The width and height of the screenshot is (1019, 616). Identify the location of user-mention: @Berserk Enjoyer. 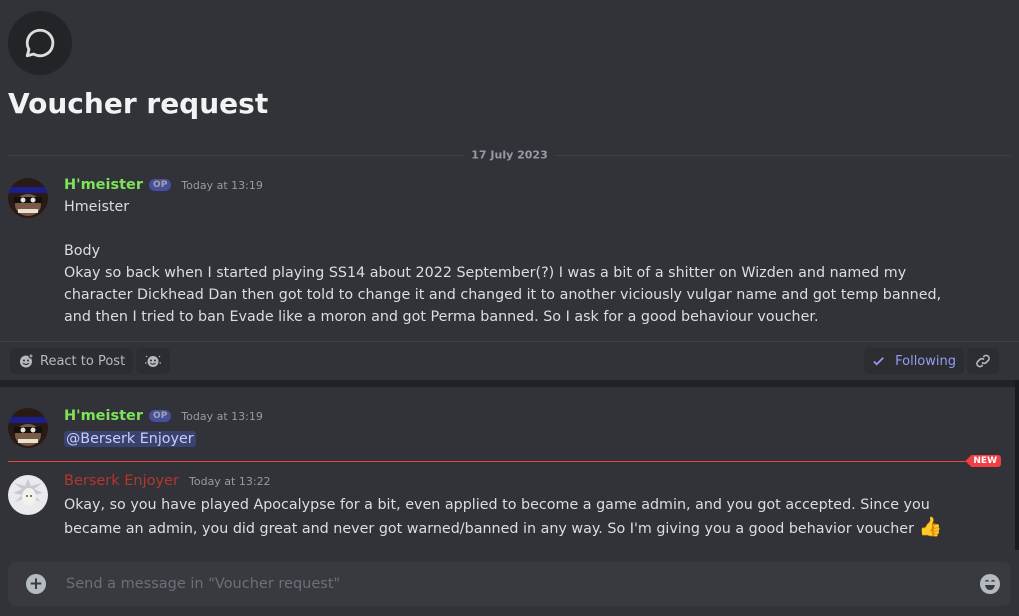
(130, 439).